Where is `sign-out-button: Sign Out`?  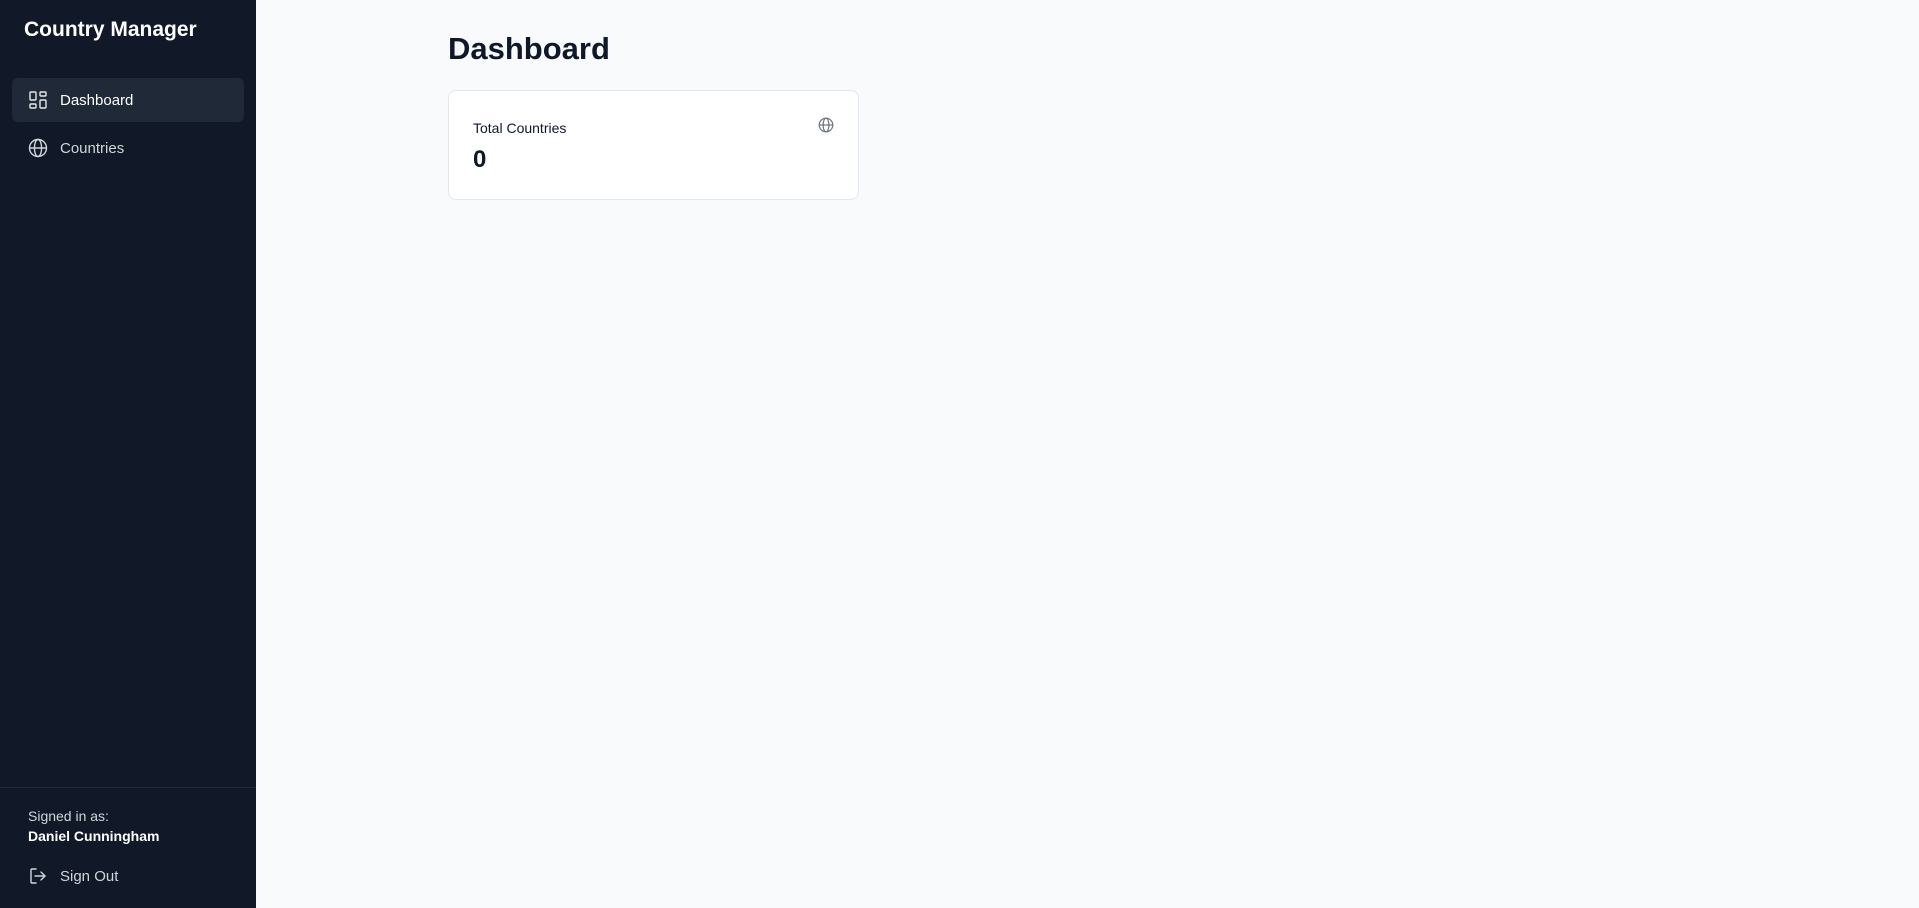 sign-out-button: Sign Out is located at coordinates (128, 876).